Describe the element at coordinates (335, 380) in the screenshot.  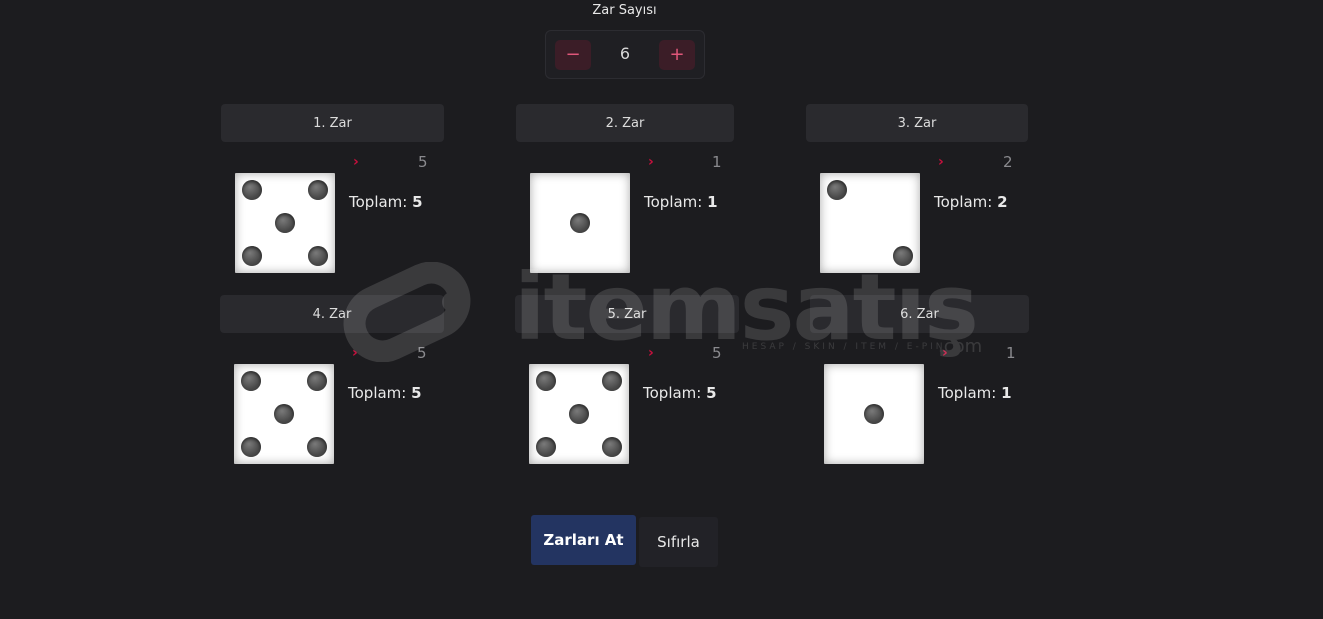
I see `die-card: 4. Zar › 5 Toplam: 5` at that location.